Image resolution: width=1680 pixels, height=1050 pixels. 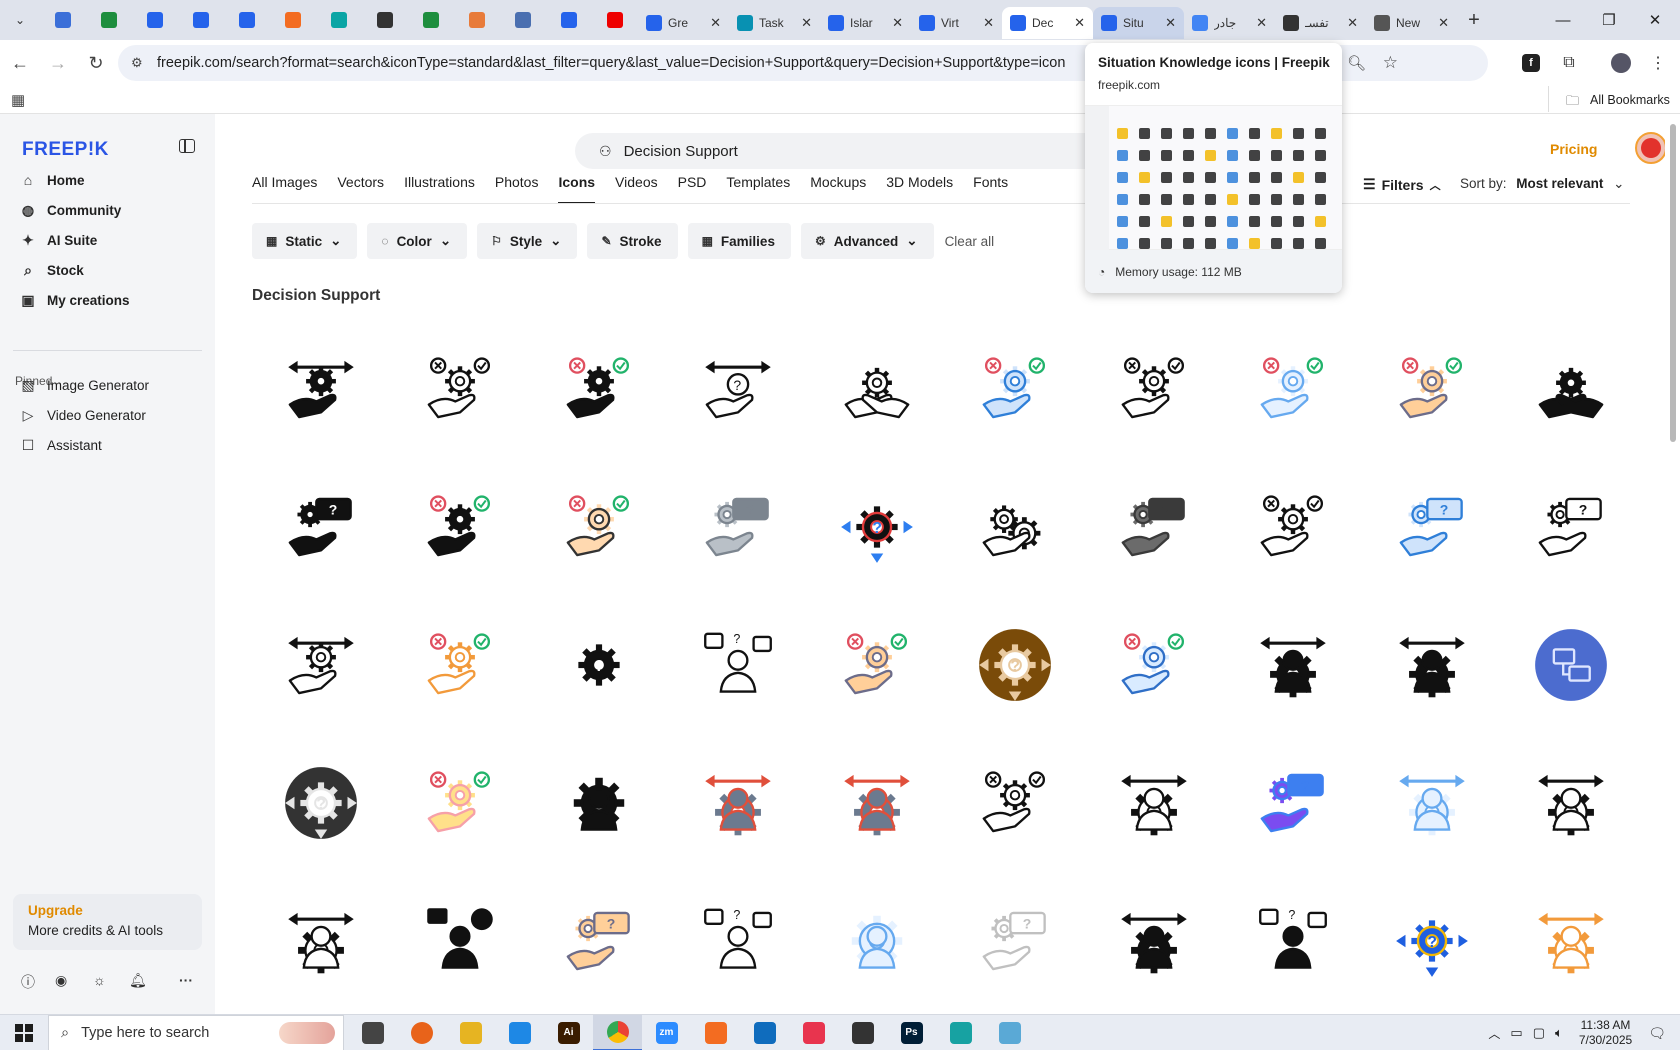 What do you see at coordinates (107, 922) in the screenshot?
I see `upgrade-card: Upgrade More credits & AI tools` at bounding box center [107, 922].